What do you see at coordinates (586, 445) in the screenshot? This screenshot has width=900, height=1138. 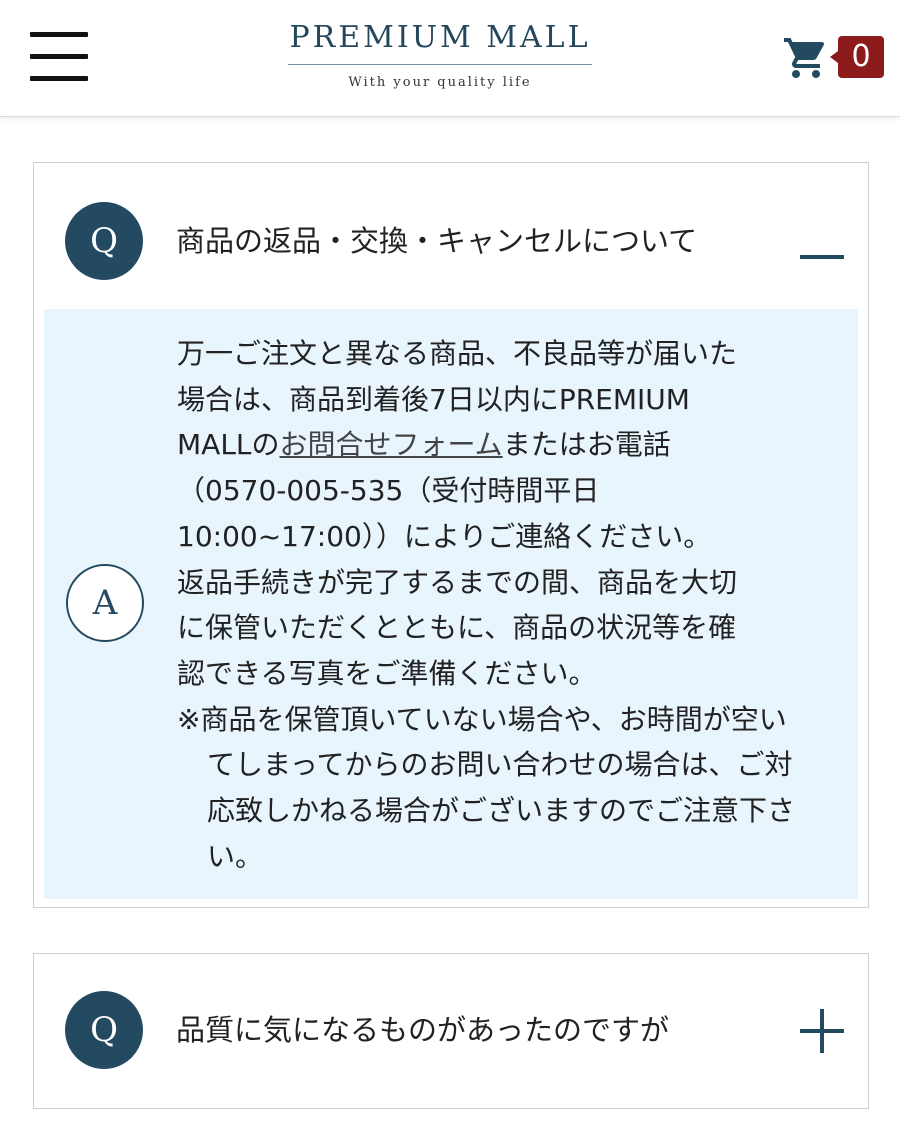 I see `answer-text-suffix: またはお電話` at bounding box center [586, 445].